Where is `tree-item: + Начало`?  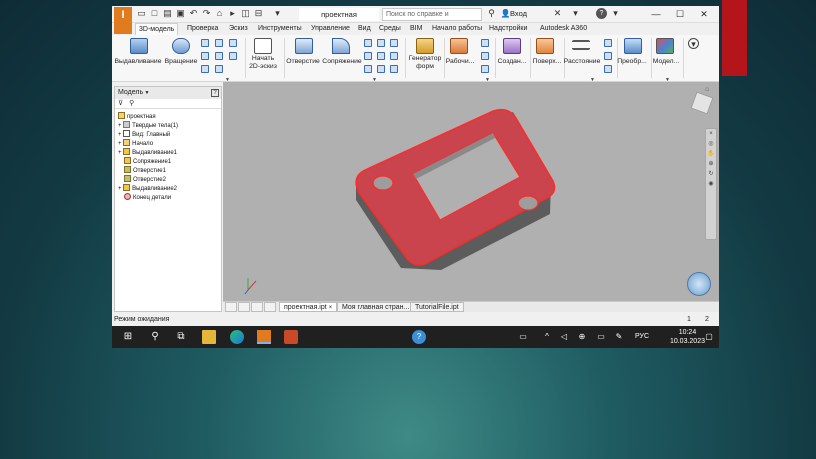 tree-item: + Начало is located at coordinates (135, 143).